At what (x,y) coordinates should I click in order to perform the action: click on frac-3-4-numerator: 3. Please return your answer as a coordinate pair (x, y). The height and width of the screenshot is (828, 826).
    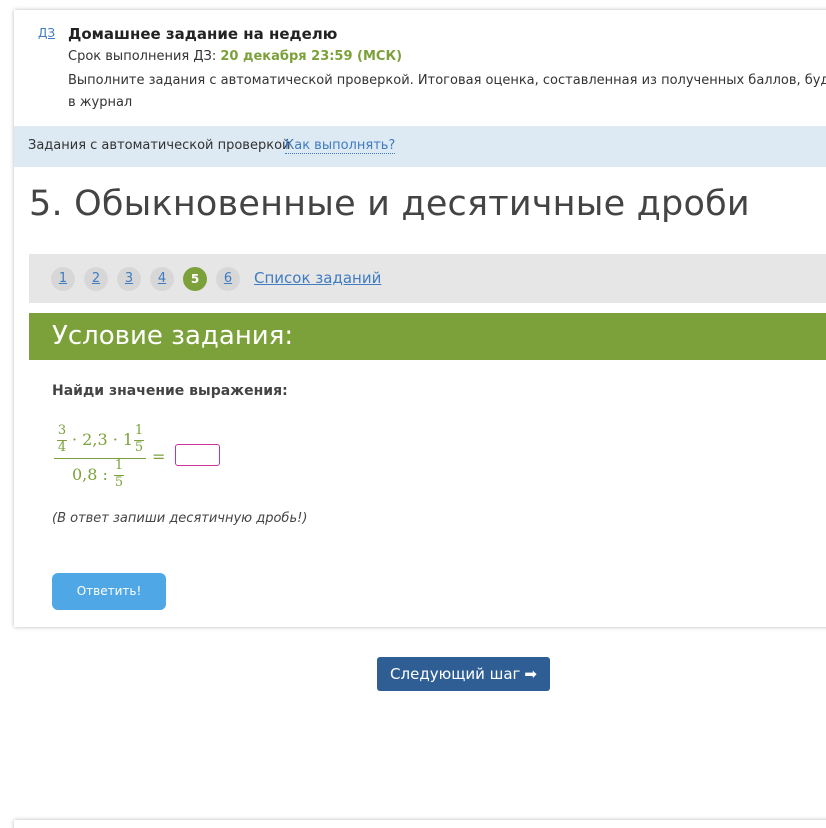
    Looking at the image, I should click on (62, 430).